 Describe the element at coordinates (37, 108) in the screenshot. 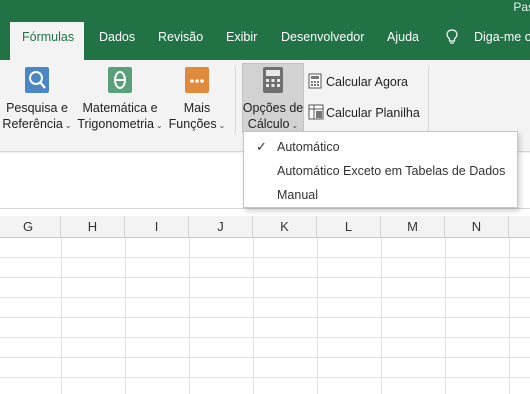

I see `lookup-label-1: Pesquisa e` at that location.